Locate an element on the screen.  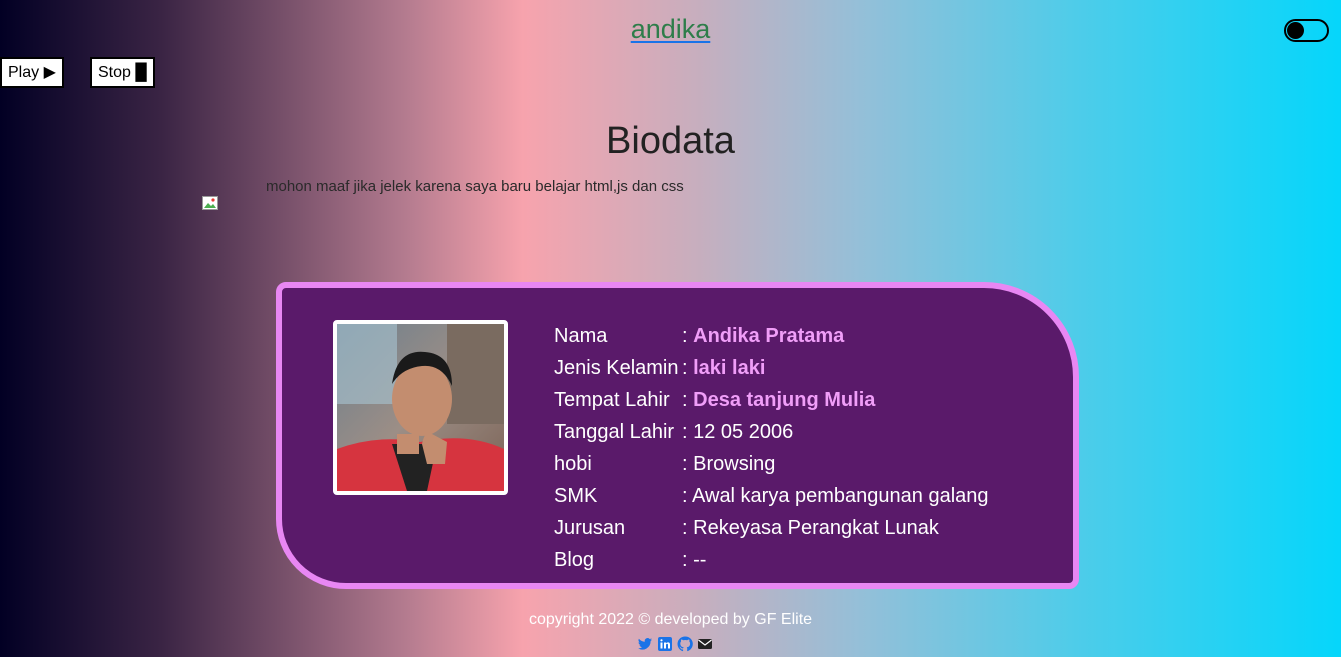
field-label: Nama is located at coordinates (581, 336).